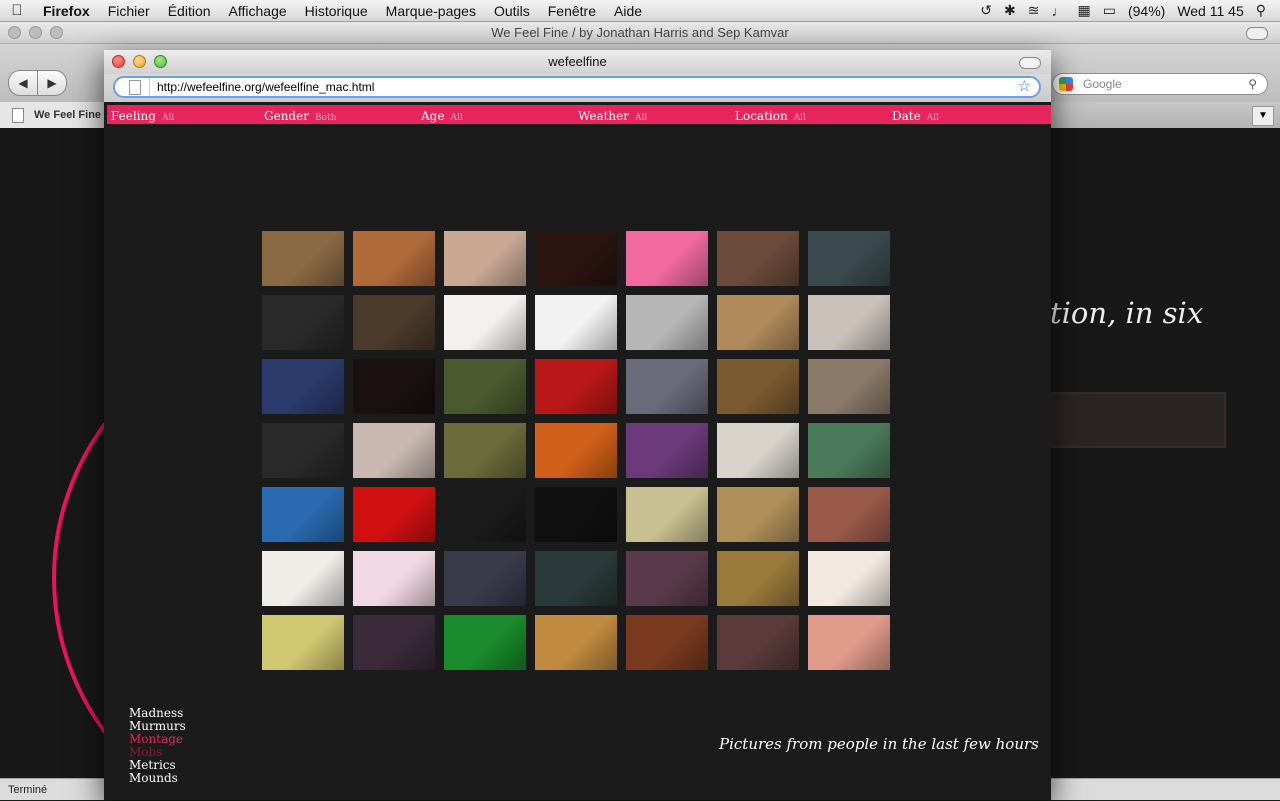 The image size is (1280, 801). What do you see at coordinates (433, 116) in the screenshot?
I see `filter-label: Age` at bounding box center [433, 116].